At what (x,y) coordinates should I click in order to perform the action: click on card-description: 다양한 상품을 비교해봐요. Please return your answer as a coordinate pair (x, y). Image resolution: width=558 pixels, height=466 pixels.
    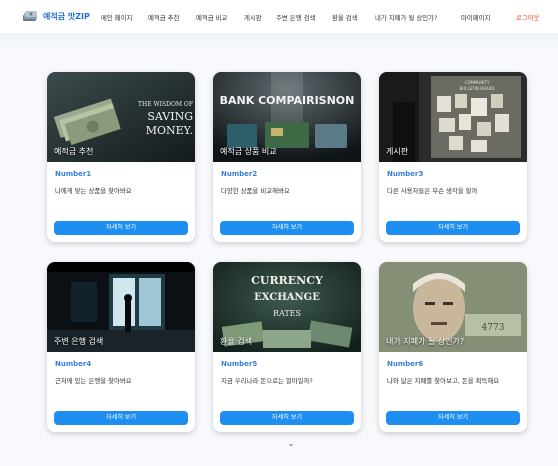
    Looking at the image, I should click on (255, 191).